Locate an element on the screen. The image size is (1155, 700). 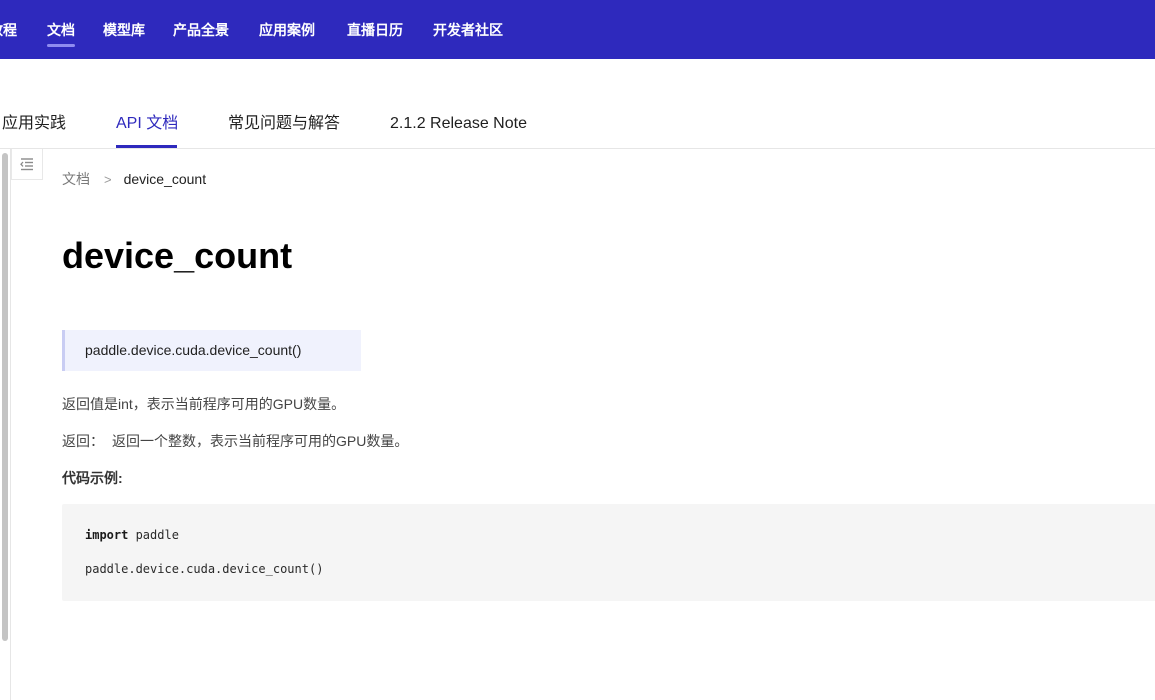
list-collapse-icon is located at coordinates (26, 164).